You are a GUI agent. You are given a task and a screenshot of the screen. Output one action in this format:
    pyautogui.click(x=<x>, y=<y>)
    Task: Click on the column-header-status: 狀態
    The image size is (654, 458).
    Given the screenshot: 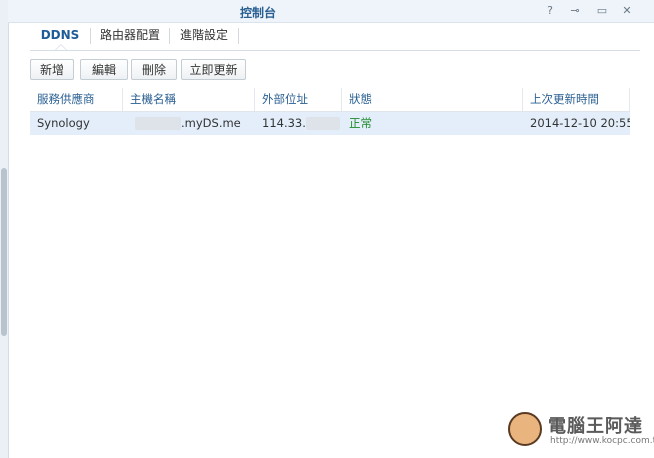 What is the action you would take?
    pyautogui.click(x=432, y=99)
    